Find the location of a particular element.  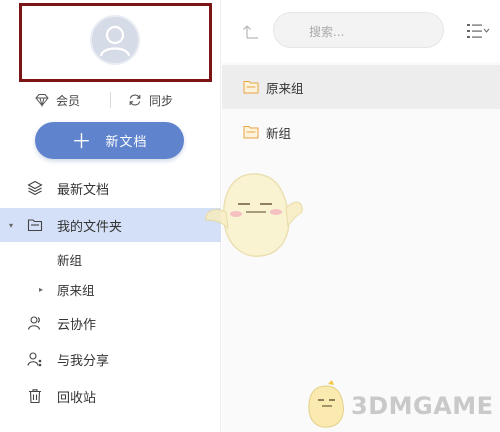

caret-down-icon: ▾ is located at coordinates (11, 225).